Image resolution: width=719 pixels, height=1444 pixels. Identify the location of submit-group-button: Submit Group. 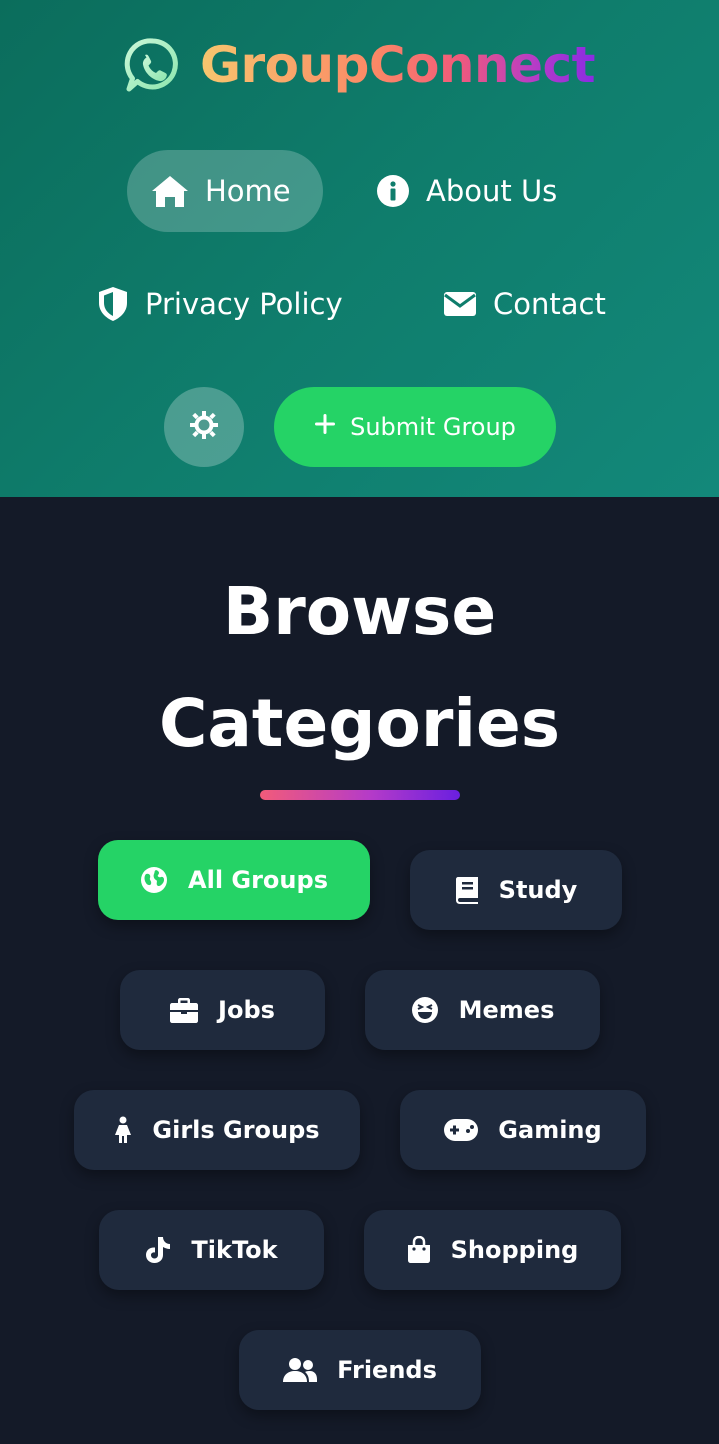
(415, 427).